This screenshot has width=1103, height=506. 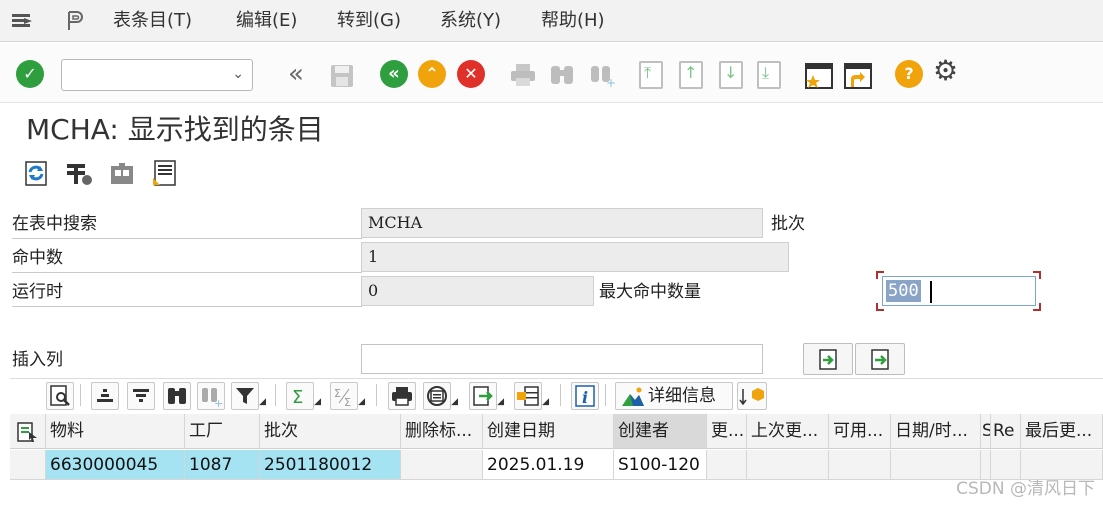 I want to click on settings-icon: ⚙, so click(x=945, y=71).